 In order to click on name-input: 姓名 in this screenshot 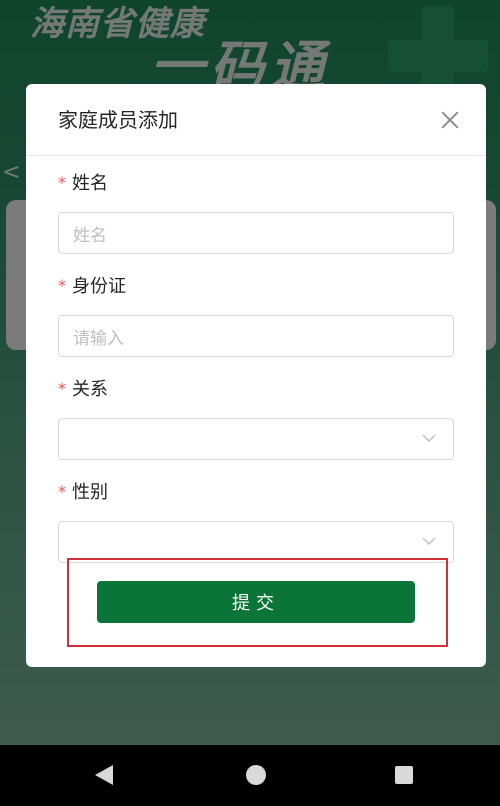, I will do `click(256, 233)`.